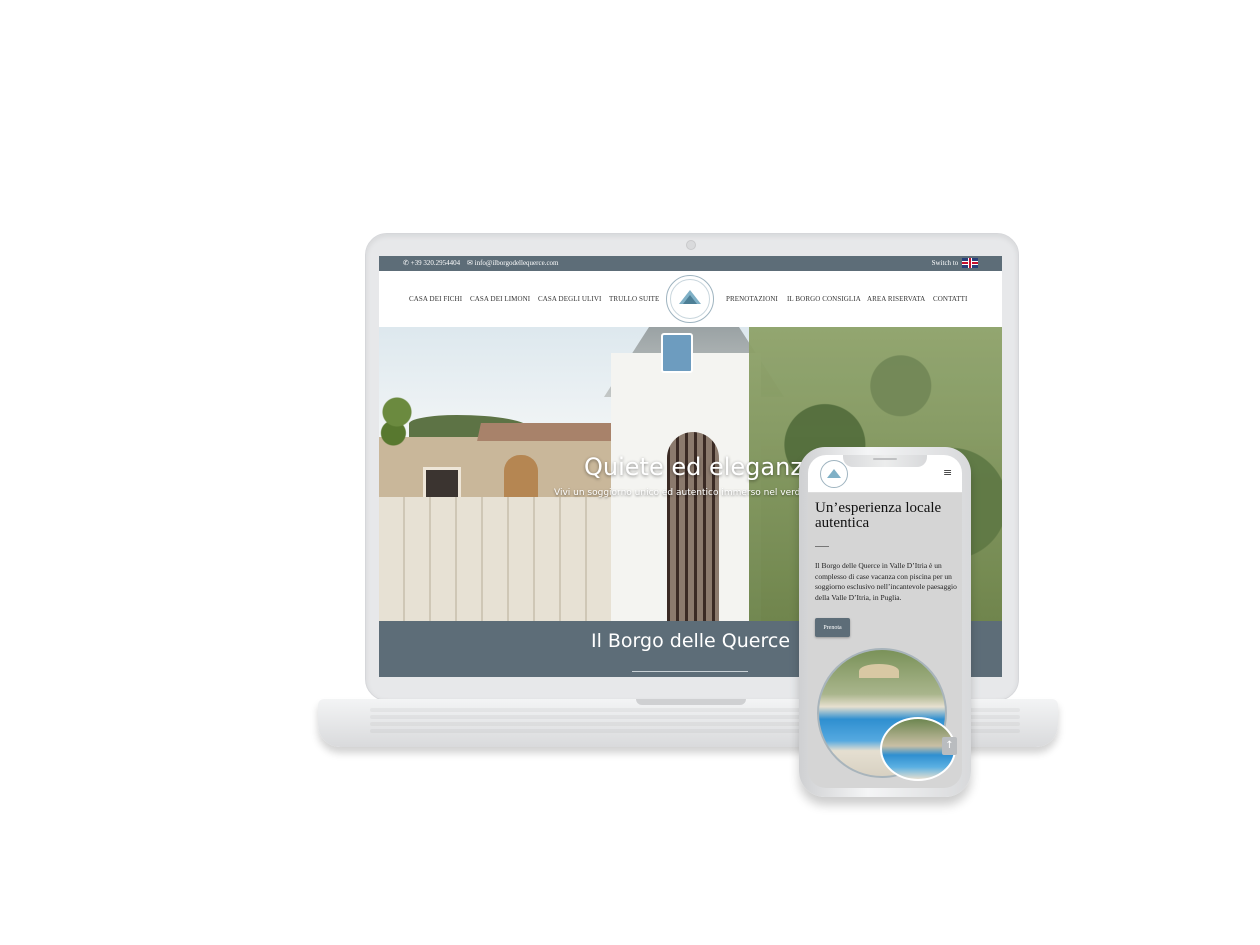  I want to click on nav-contatti: CONTATTI, so click(950, 299).